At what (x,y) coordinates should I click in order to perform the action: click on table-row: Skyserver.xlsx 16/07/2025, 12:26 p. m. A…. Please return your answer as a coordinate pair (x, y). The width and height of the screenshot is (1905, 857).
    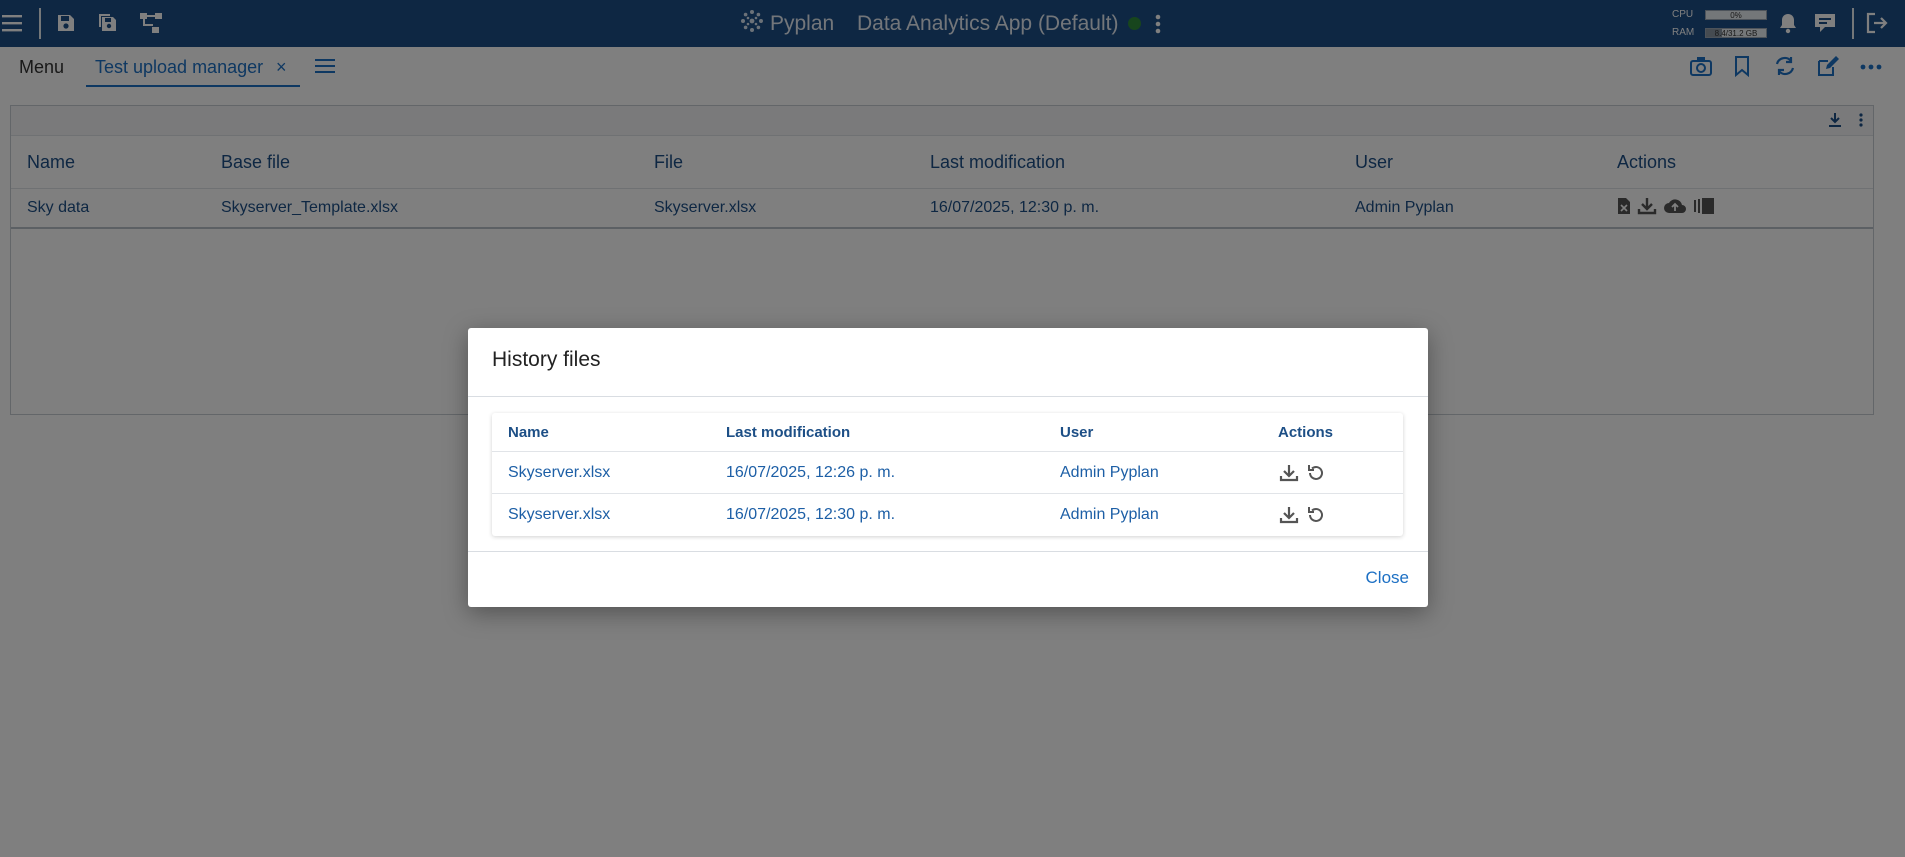
    Looking at the image, I should click on (947, 473).